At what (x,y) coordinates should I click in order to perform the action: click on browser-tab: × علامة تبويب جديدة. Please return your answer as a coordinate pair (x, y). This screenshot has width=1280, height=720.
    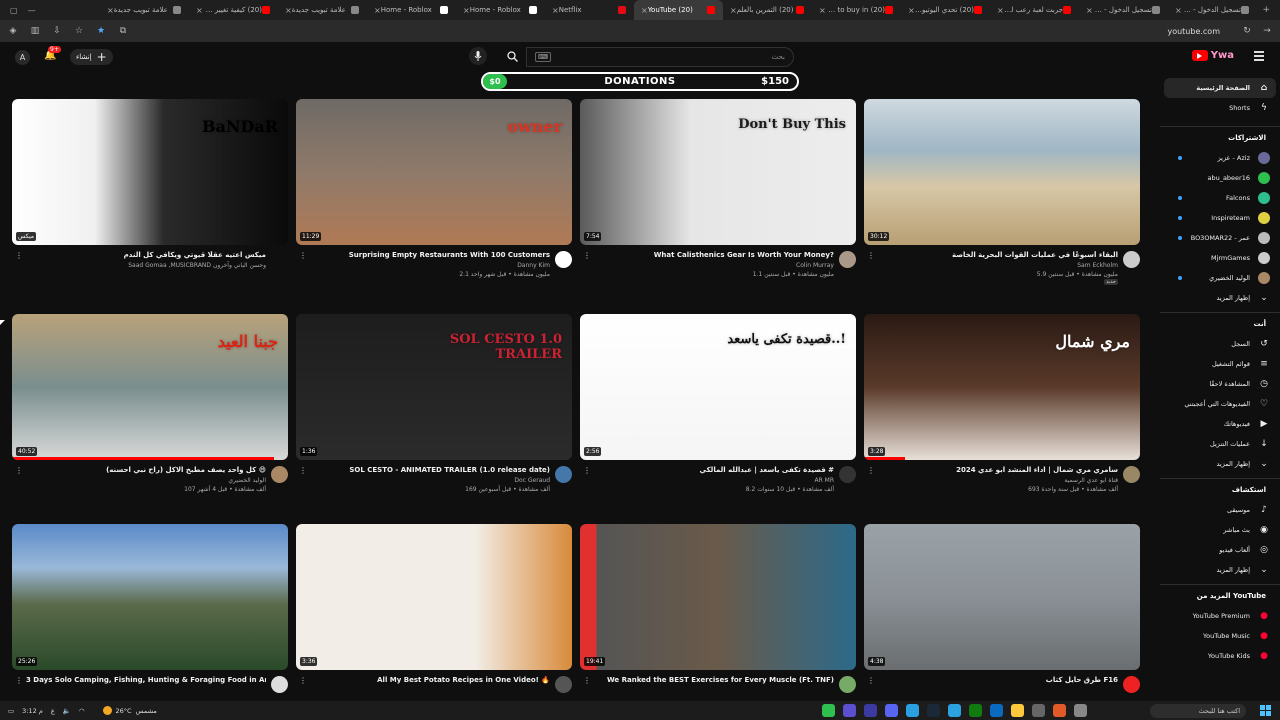
    Looking at the image, I should click on (144, 10).